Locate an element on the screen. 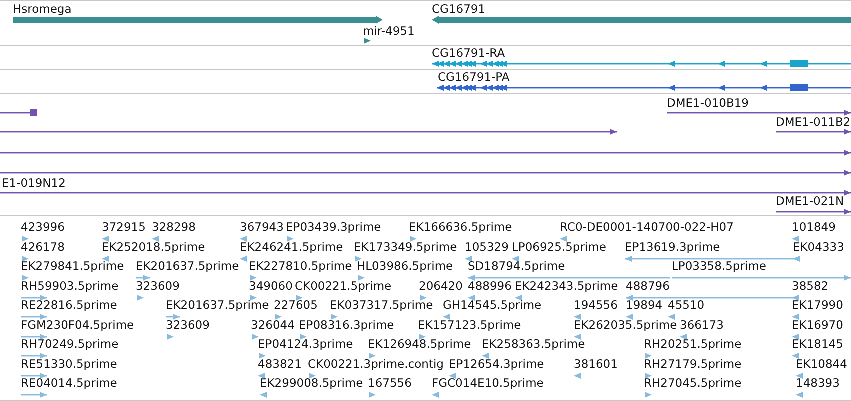 Image resolution: width=851 pixels, height=401 pixels. feature-label: CG16791-PA is located at coordinates (474, 77).